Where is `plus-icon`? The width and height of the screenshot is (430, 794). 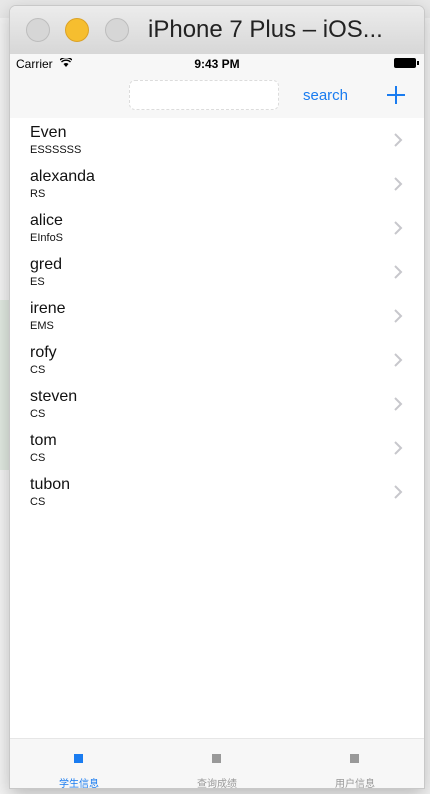 plus-icon is located at coordinates (396, 95).